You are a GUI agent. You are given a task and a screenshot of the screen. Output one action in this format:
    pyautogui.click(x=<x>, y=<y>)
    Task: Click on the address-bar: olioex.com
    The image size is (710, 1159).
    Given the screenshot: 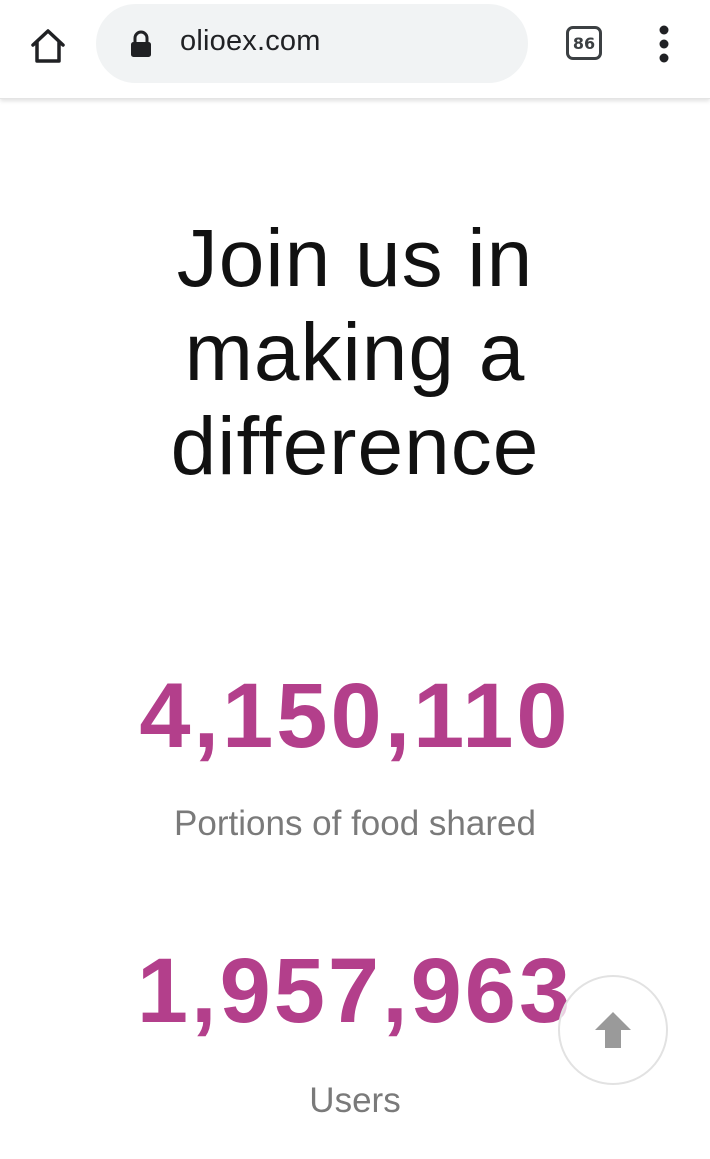 What is the action you would take?
    pyautogui.click(x=312, y=43)
    